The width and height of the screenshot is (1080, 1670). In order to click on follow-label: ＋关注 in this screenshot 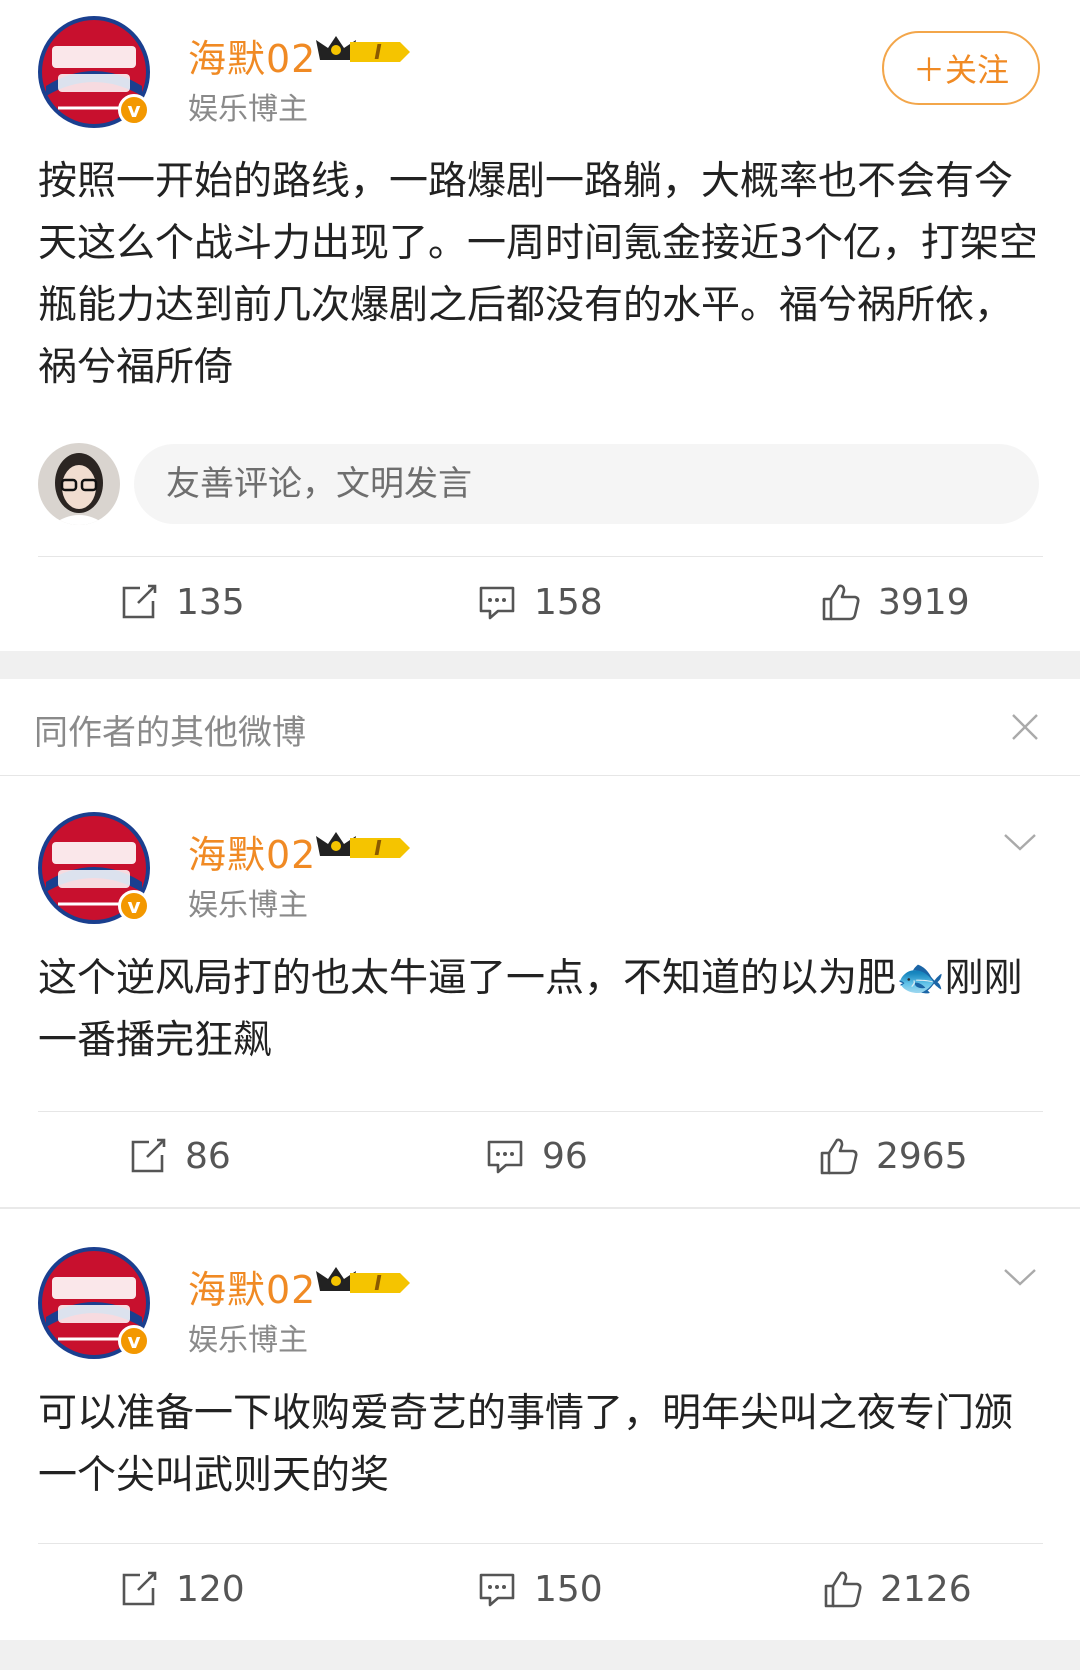, I will do `click(960, 70)`.